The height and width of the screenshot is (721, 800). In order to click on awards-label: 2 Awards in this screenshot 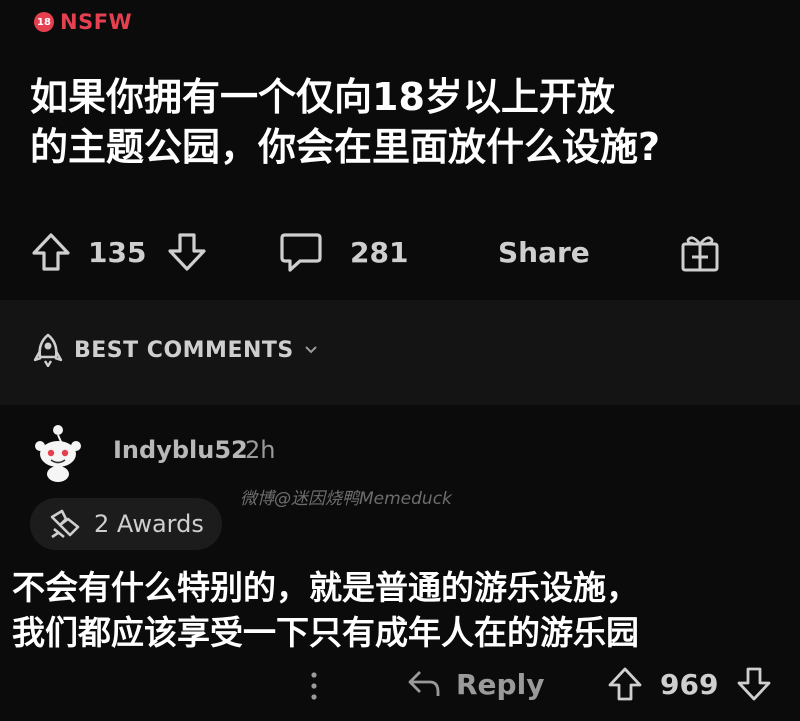, I will do `click(149, 524)`.